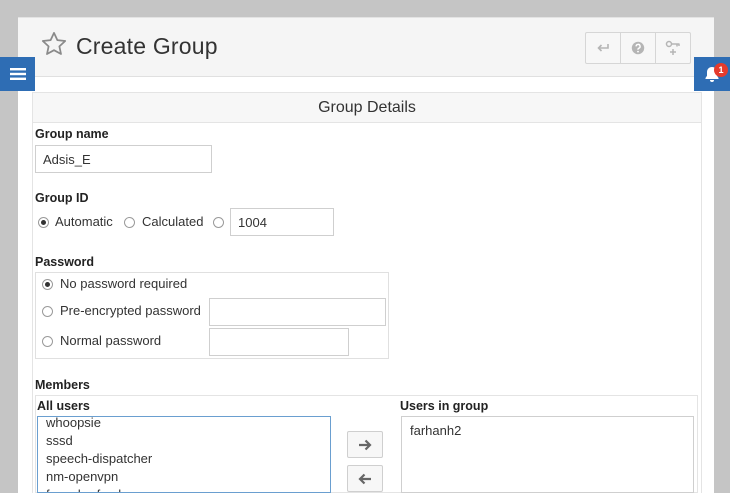  Describe the element at coordinates (366, 47) in the screenshot. I see `page-header: Create Group` at that location.